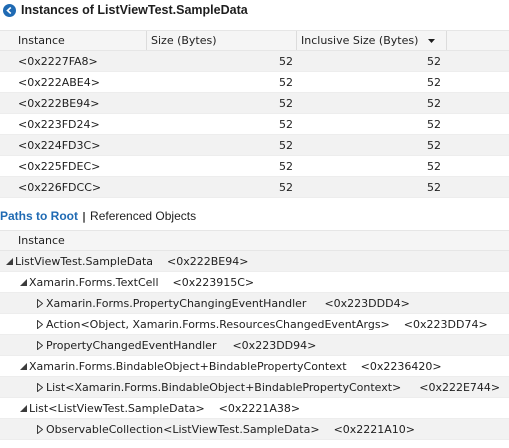  What do you see at coordinates (59, 166) in the screenshot?
I see `instance-cell: <0x225FDEC>` at bounding box center [59, 166].